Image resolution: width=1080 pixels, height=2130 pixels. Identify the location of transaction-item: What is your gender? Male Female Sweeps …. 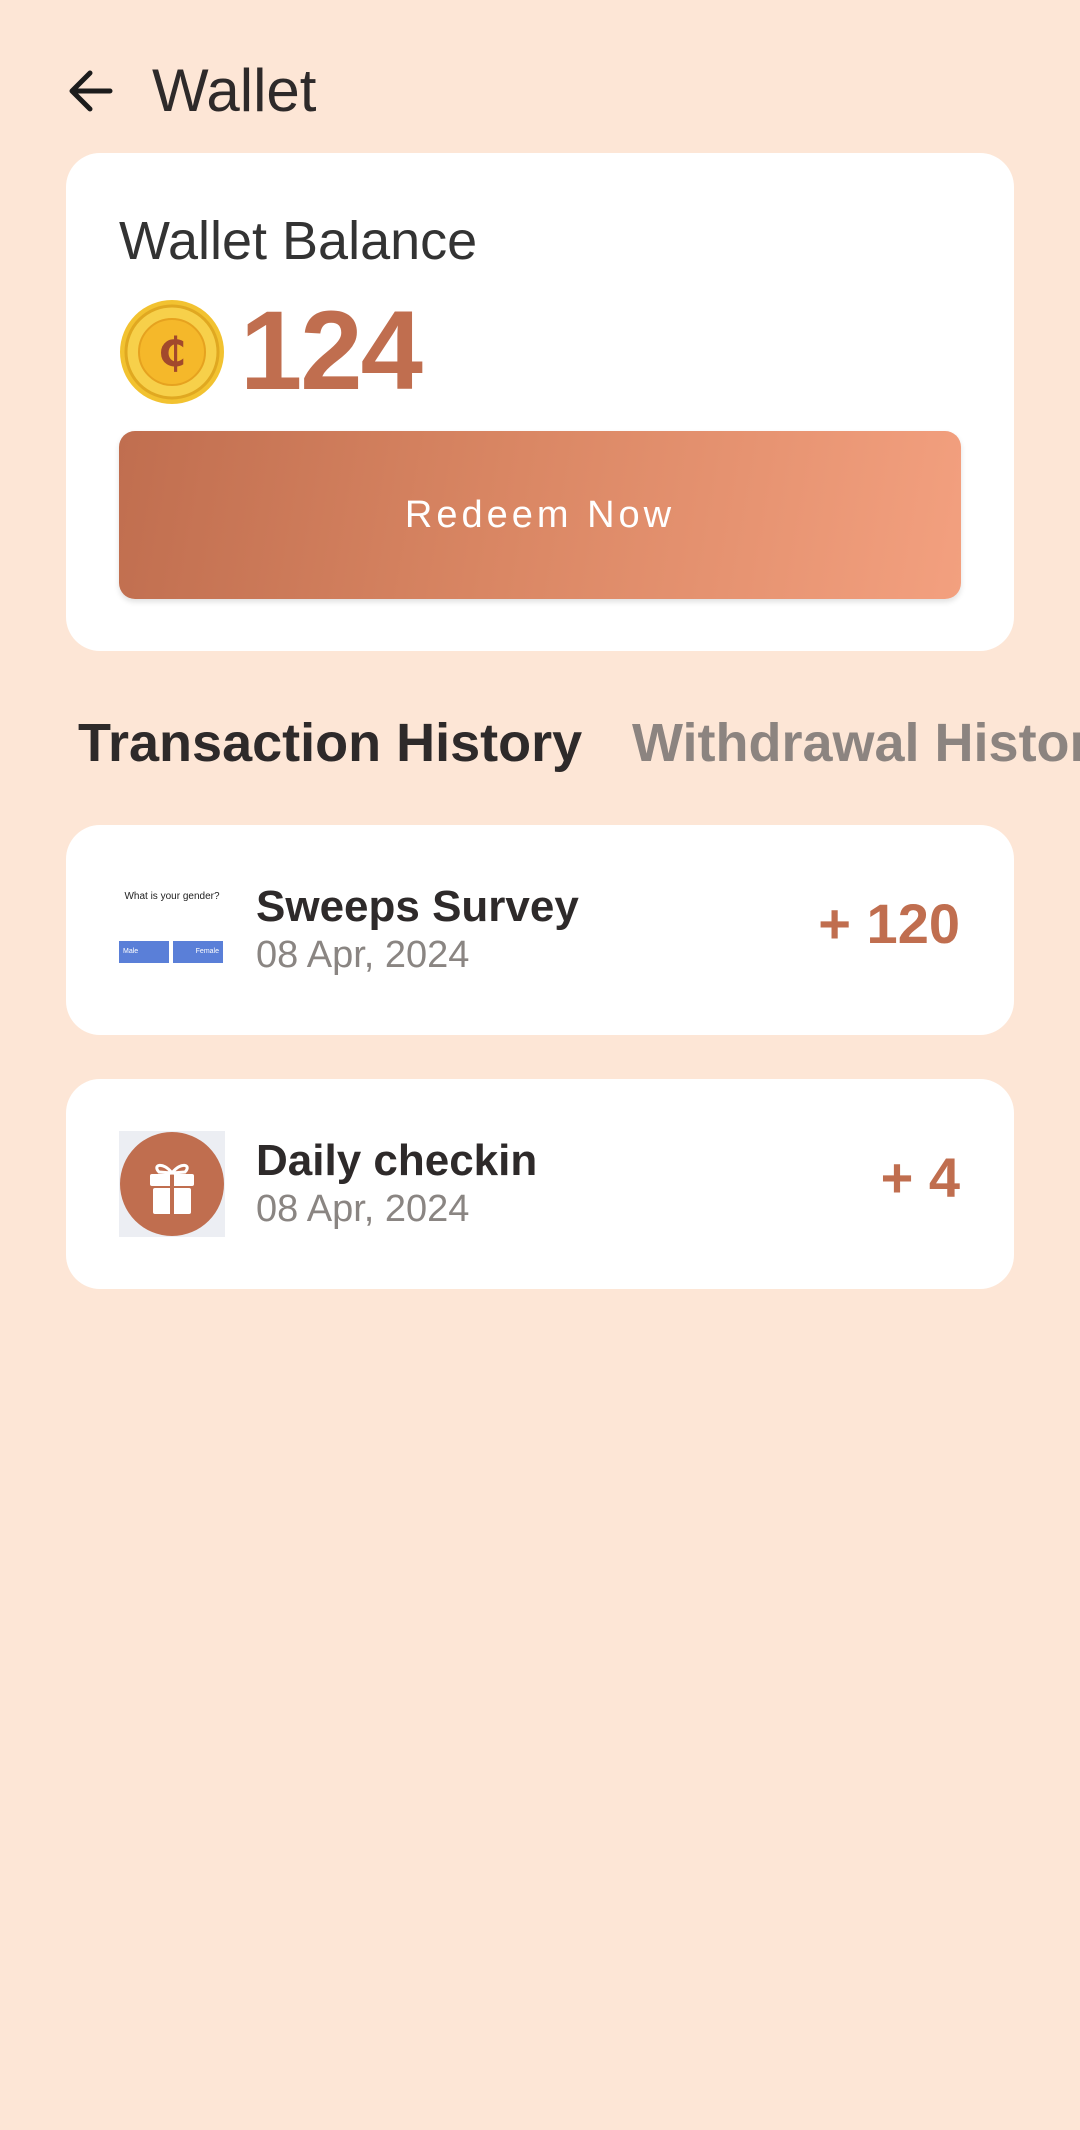
(540, 930).